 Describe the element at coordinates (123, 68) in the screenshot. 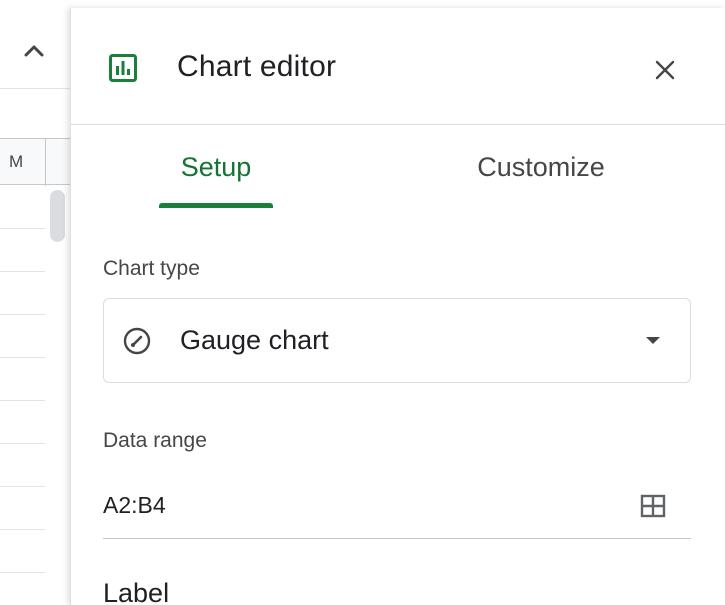

I see `bar-chart-icon` at that location.